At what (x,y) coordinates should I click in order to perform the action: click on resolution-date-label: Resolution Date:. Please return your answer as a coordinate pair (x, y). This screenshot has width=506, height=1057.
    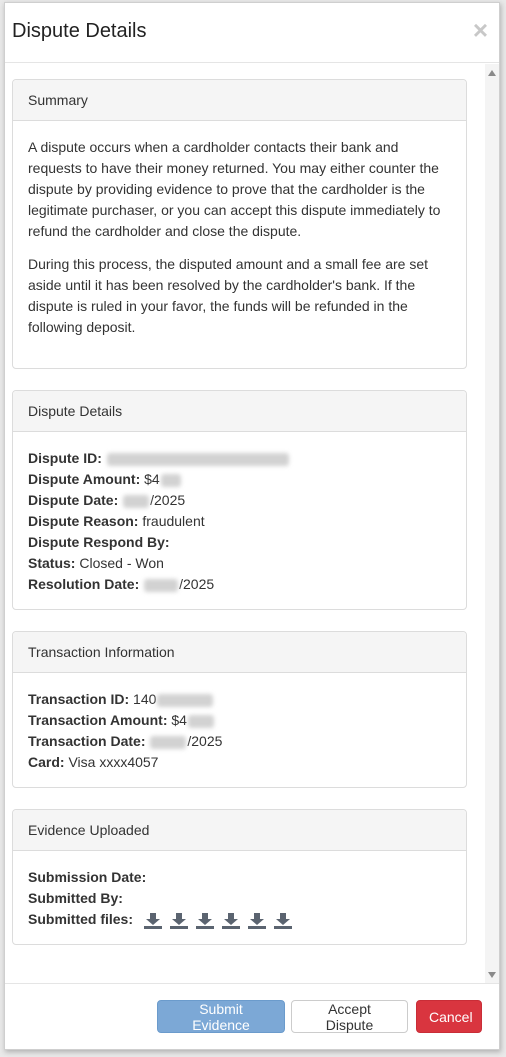
    Looking at the image, I should click on (84, 584).